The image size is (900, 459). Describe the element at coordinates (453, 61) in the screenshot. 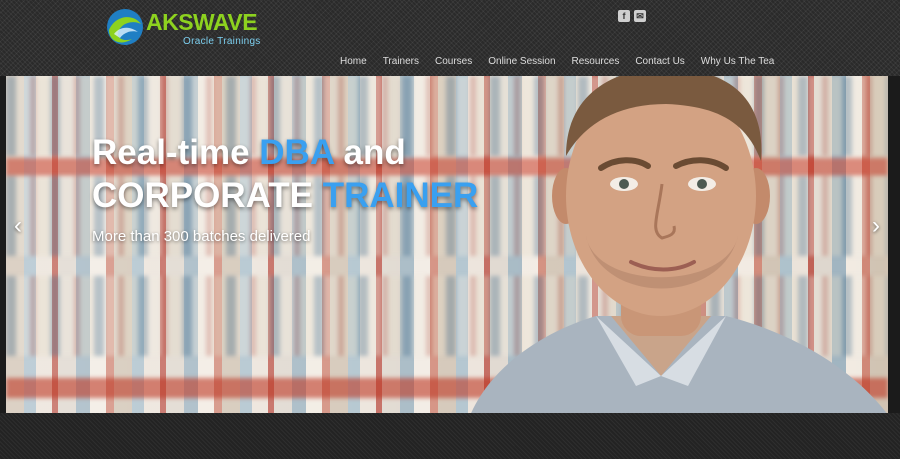

I see `nav-item-courses: Courses` at that location.